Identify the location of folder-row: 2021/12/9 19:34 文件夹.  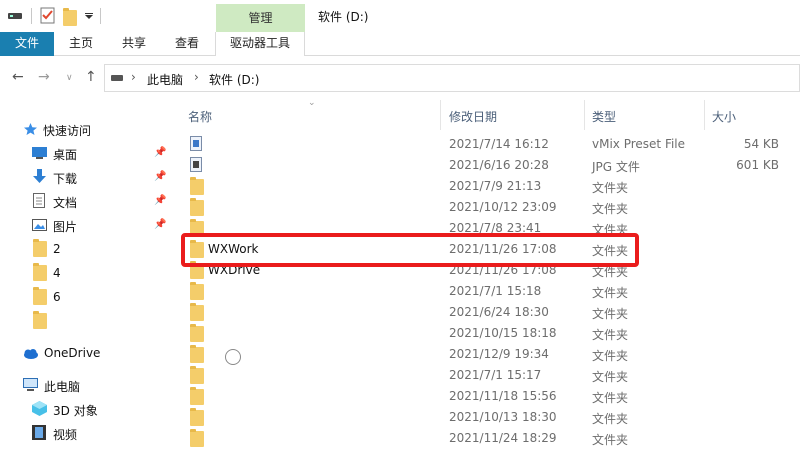
(489, 354).